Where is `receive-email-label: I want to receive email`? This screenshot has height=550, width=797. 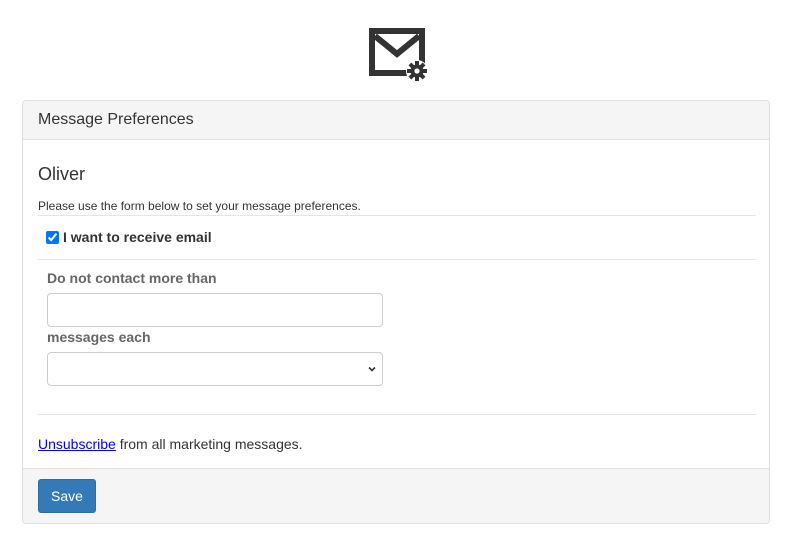
receive-email-label: I want to receive email is located at coordinates (137, 237).